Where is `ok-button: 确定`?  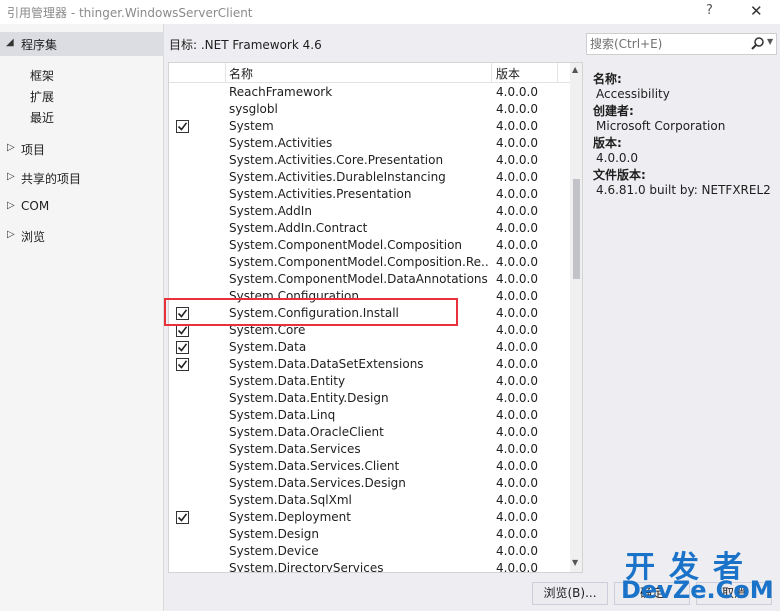 ok-button: 确定 is located at coordinates (652, 593).